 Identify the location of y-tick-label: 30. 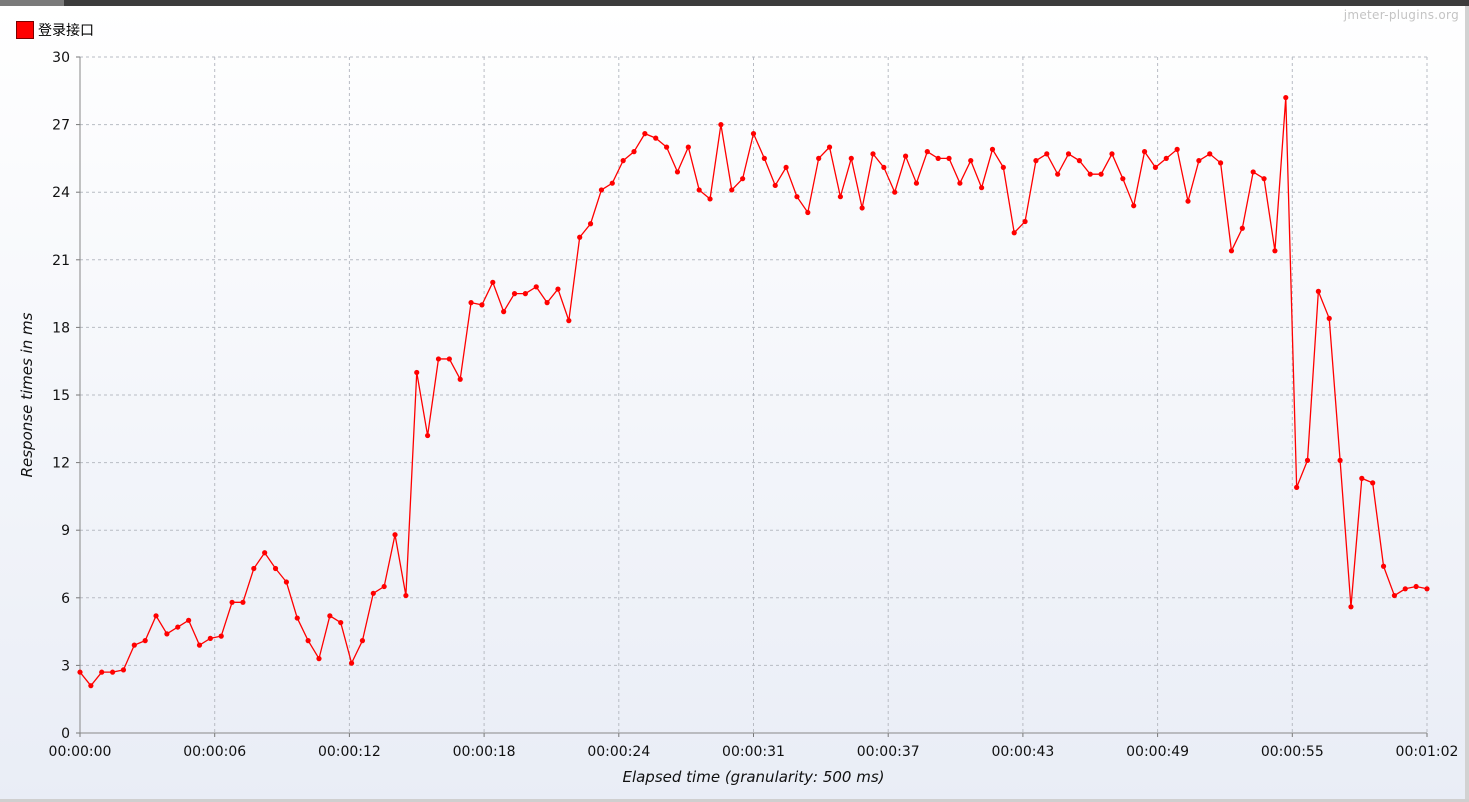
(61, 58).